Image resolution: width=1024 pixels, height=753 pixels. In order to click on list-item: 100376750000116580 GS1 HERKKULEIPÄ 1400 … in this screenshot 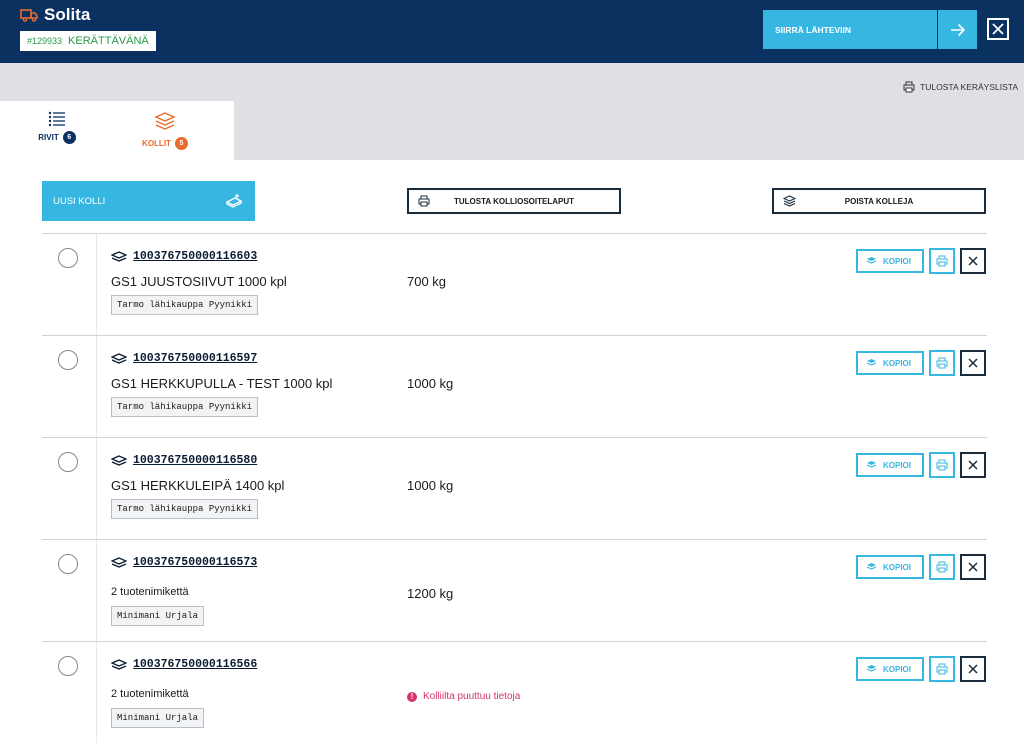, I will do `click(514, 488)`.